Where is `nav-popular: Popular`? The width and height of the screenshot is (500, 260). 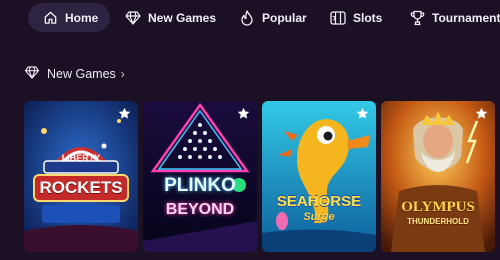
nav-popular: Popular is located at coordinates (273, 17).